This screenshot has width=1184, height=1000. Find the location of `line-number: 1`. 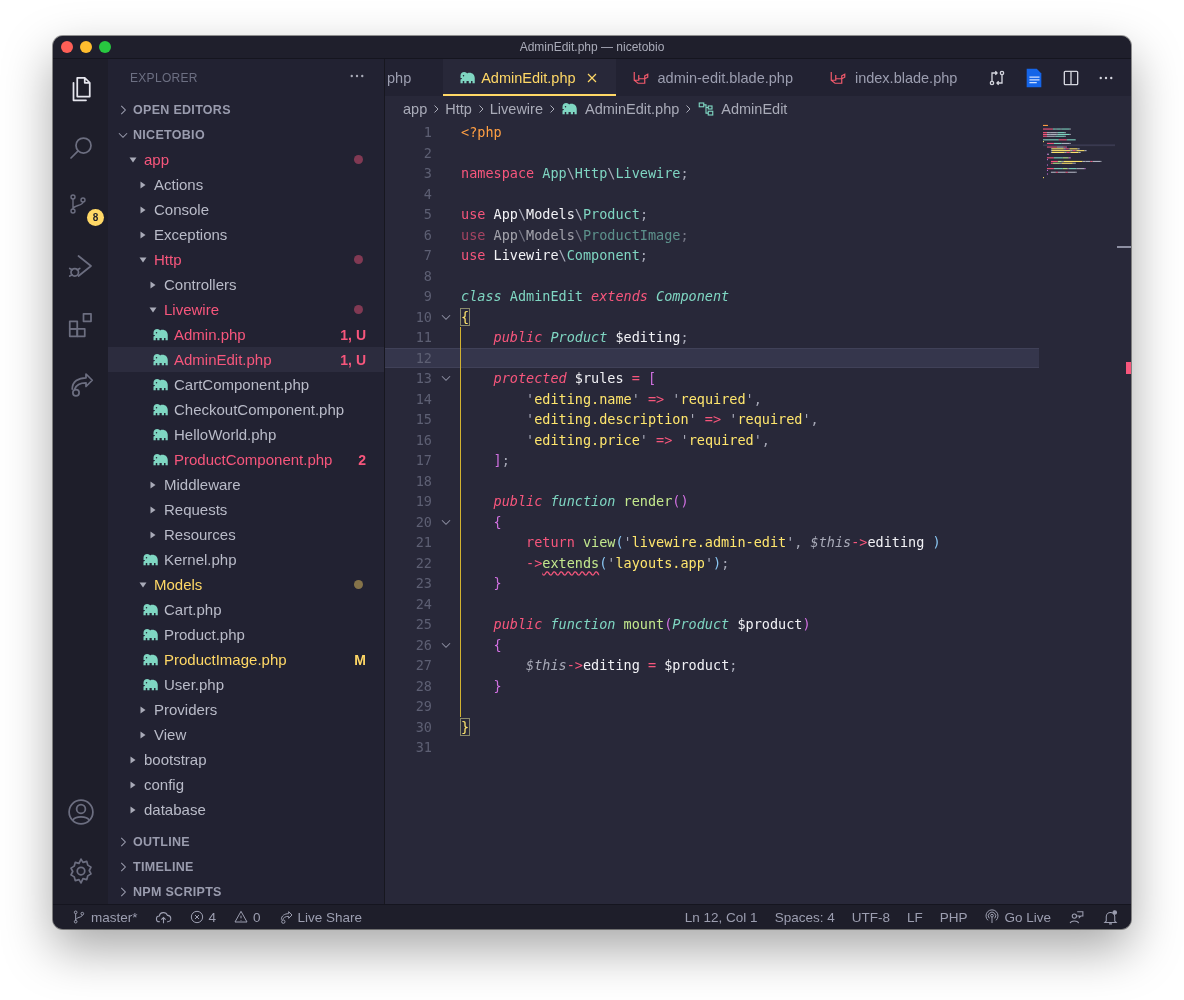

line-number: 1 is located at coordinates (427, 132).